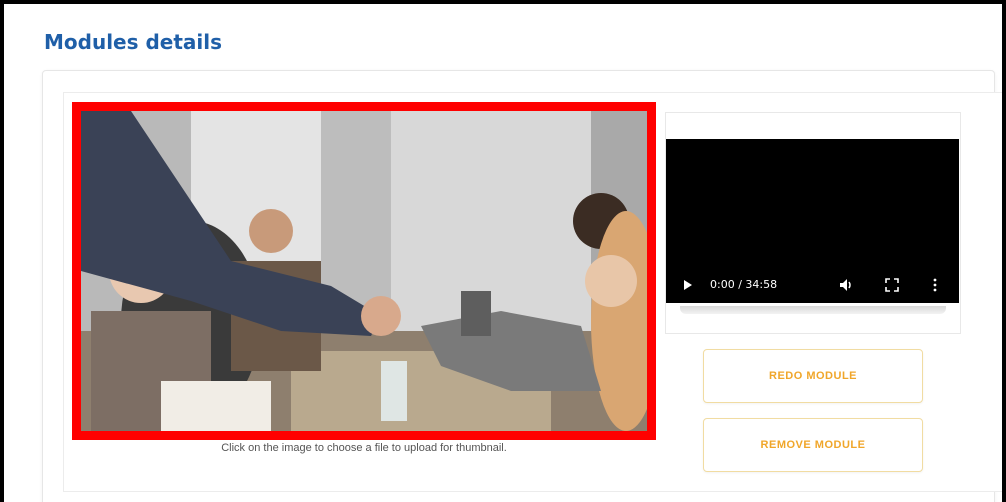 This screenshot has width=1006, height=502. I want to click on video-time: 0:00 / 34:58, so click(744, 284).